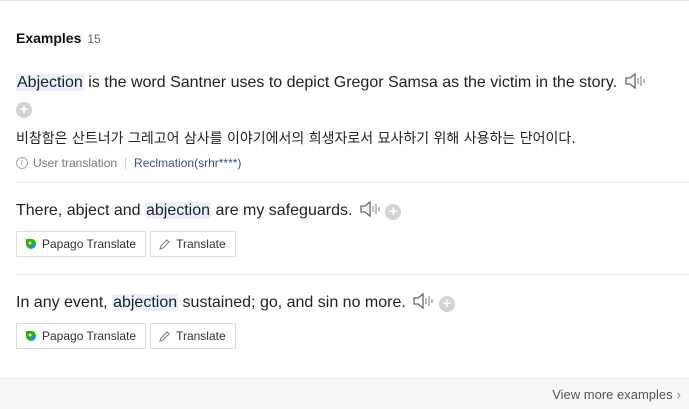 Image resolution: width=689 pixels, height=409 pixels. I want to click on translation-meta: i User translation Reclmation(srhr****), so click(352, 163).